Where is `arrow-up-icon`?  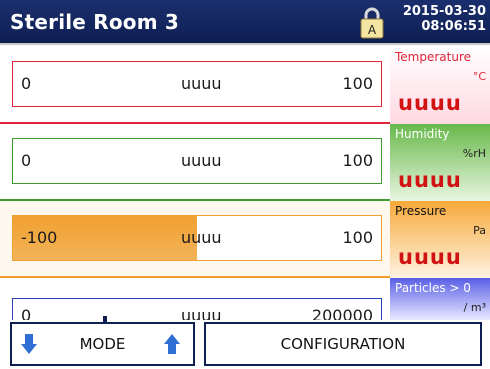 arrow-up-icon is located at coordinates (172, 344).